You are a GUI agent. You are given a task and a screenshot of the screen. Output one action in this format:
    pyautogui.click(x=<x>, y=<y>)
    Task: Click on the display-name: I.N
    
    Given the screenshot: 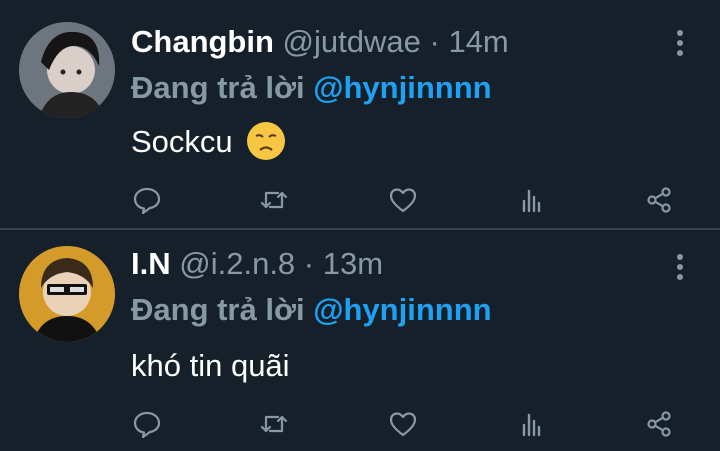 What is the action you would take?
    pyautogui.click(x=151, y=263)
    